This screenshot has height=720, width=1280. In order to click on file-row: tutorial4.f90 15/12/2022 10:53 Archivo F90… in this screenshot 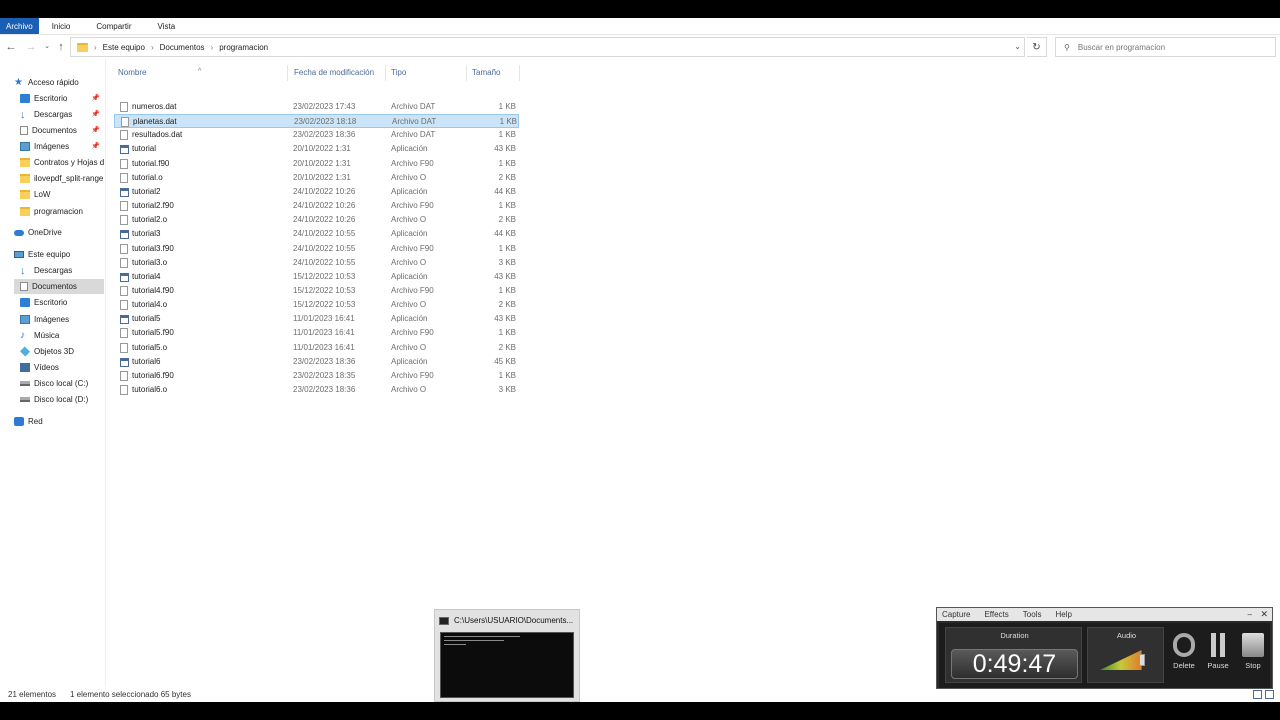, I will do `click(316, 291)`.